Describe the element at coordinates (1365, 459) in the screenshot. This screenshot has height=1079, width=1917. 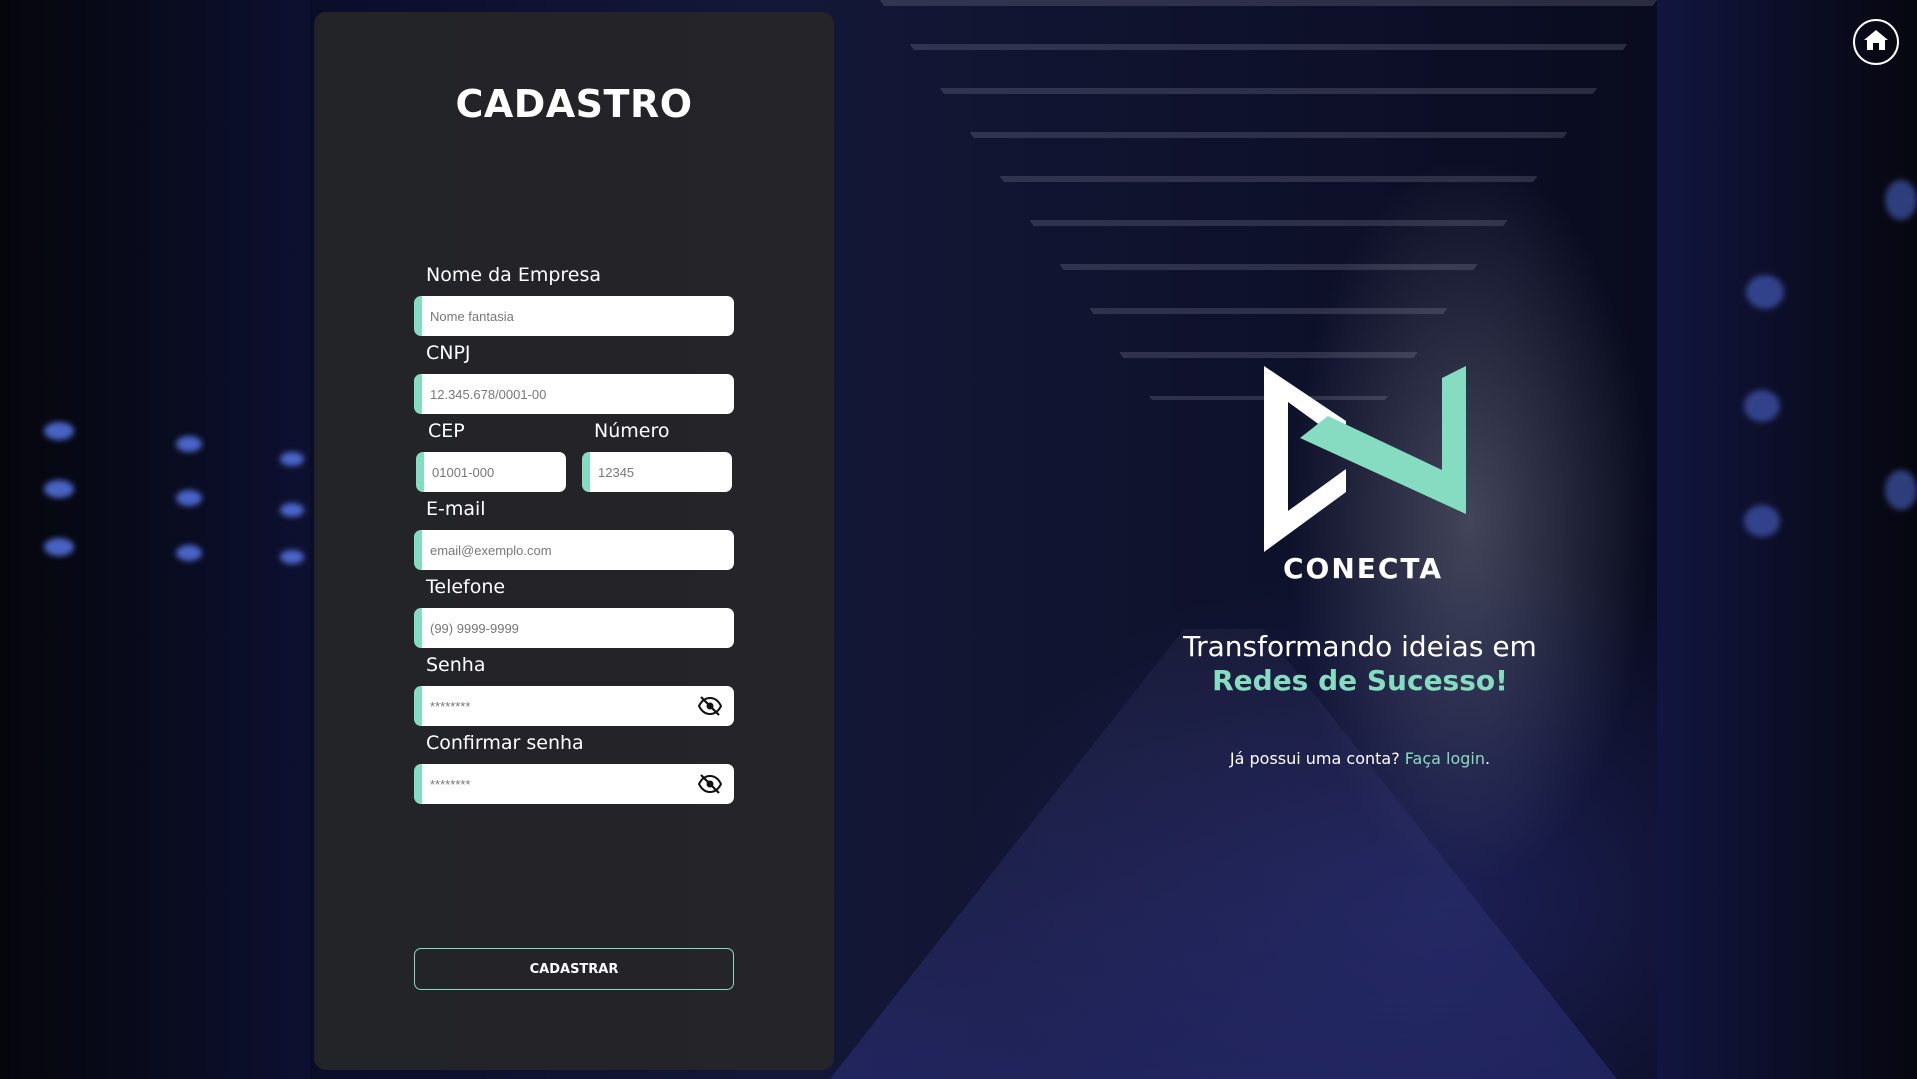
I see `conecta-logo` at that location.